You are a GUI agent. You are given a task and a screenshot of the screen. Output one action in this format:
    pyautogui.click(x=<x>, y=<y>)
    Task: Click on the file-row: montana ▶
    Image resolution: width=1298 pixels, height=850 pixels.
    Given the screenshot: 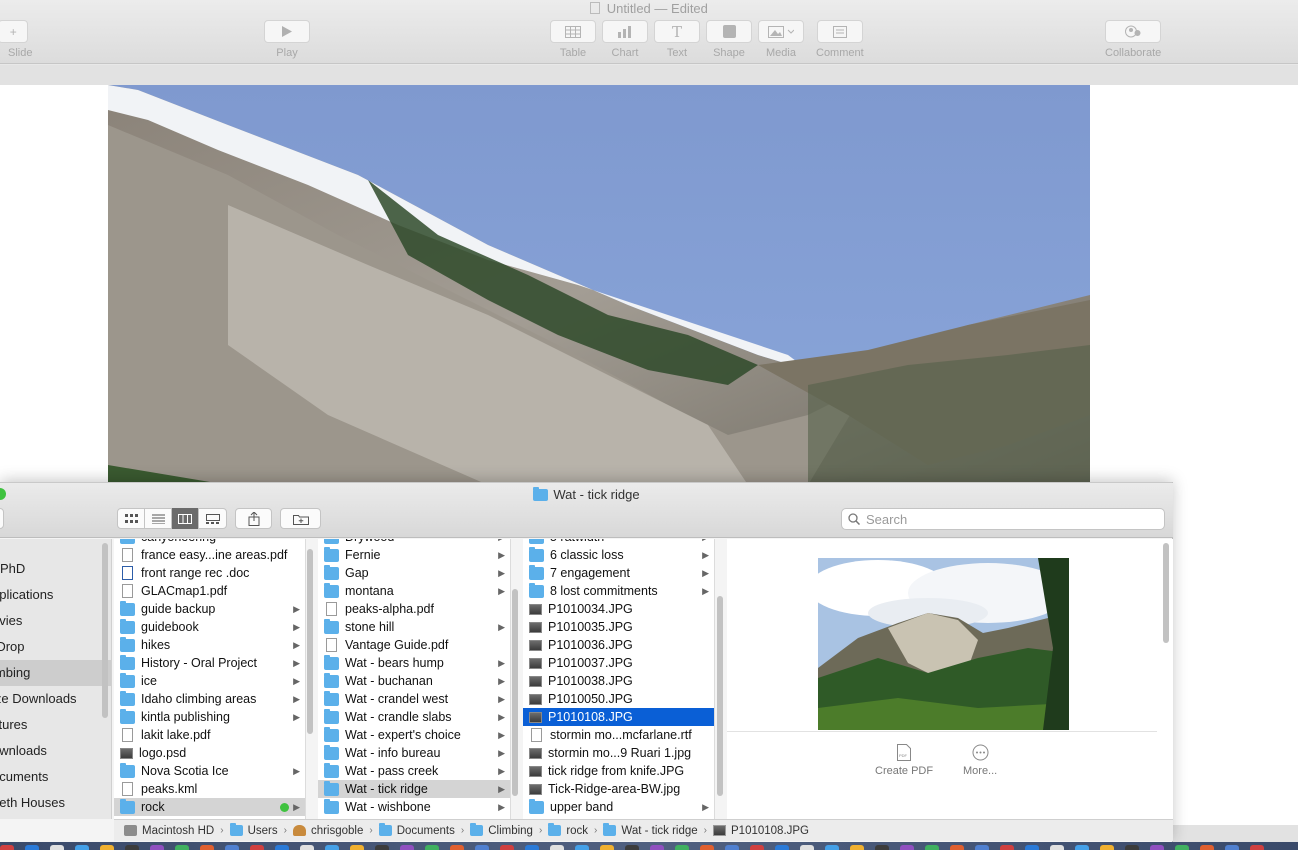 What is the action you would take?
    pyautogui.click(x=414, y=591)
    